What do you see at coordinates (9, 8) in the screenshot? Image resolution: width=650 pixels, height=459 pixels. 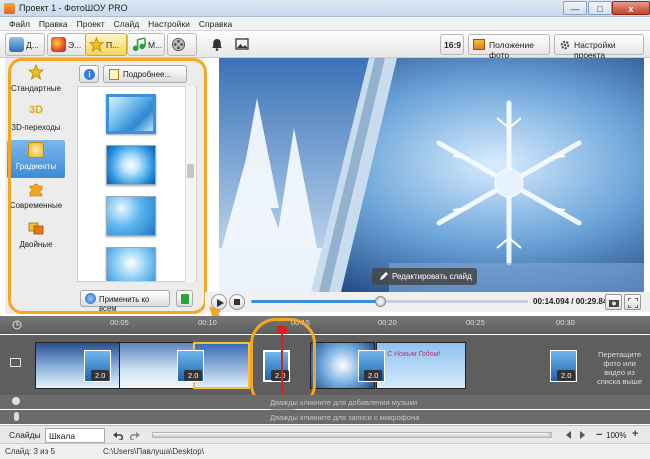 I see `app-icon` at bounding box center [9, 8].